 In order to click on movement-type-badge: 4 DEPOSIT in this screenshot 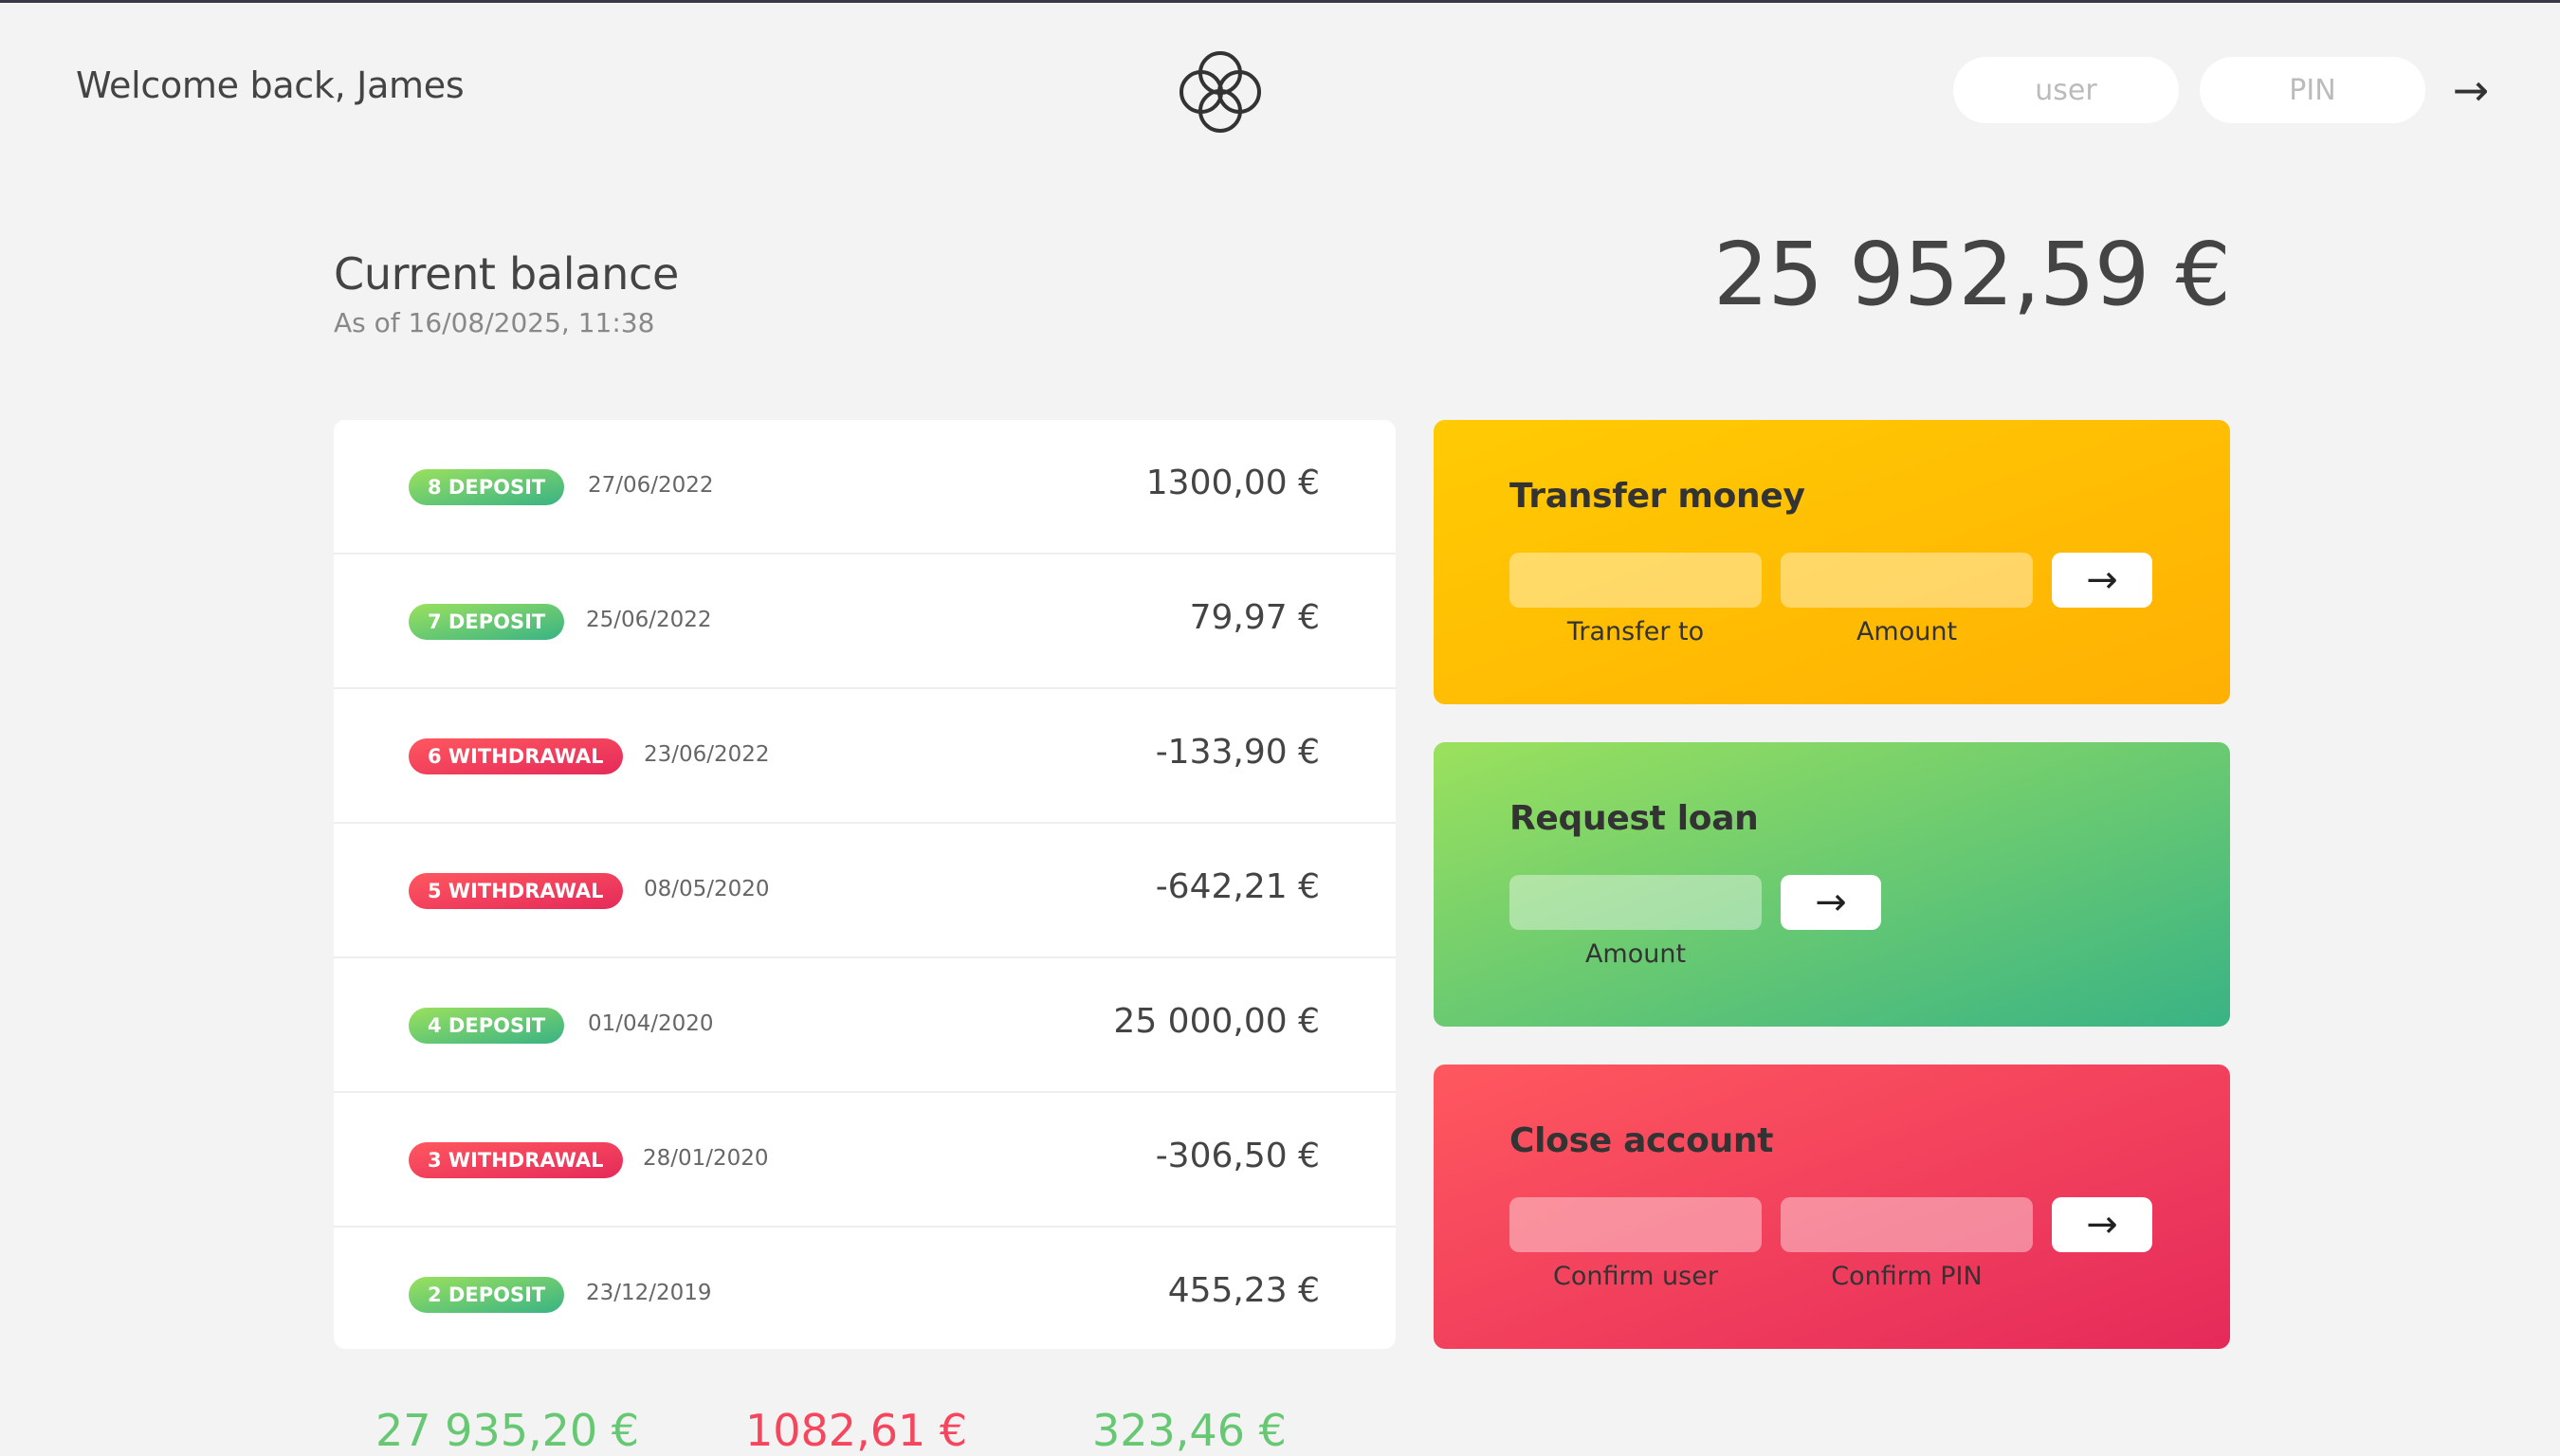, I will do `click(487, 1026)`.